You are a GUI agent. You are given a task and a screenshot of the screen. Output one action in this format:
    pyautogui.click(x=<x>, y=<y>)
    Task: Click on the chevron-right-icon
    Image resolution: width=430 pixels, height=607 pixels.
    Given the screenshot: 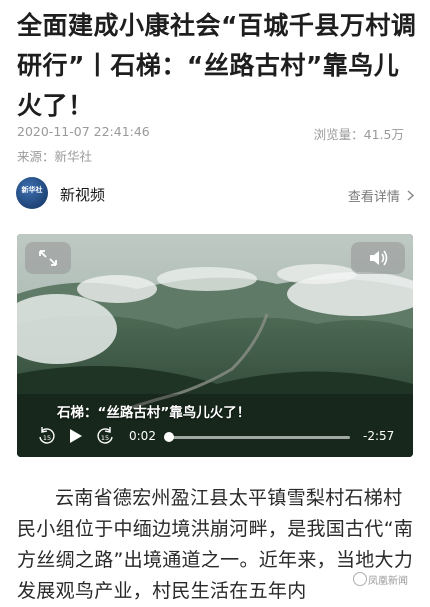 What is the action you would take?
    pyautogui.click(x=411, y=197)
    